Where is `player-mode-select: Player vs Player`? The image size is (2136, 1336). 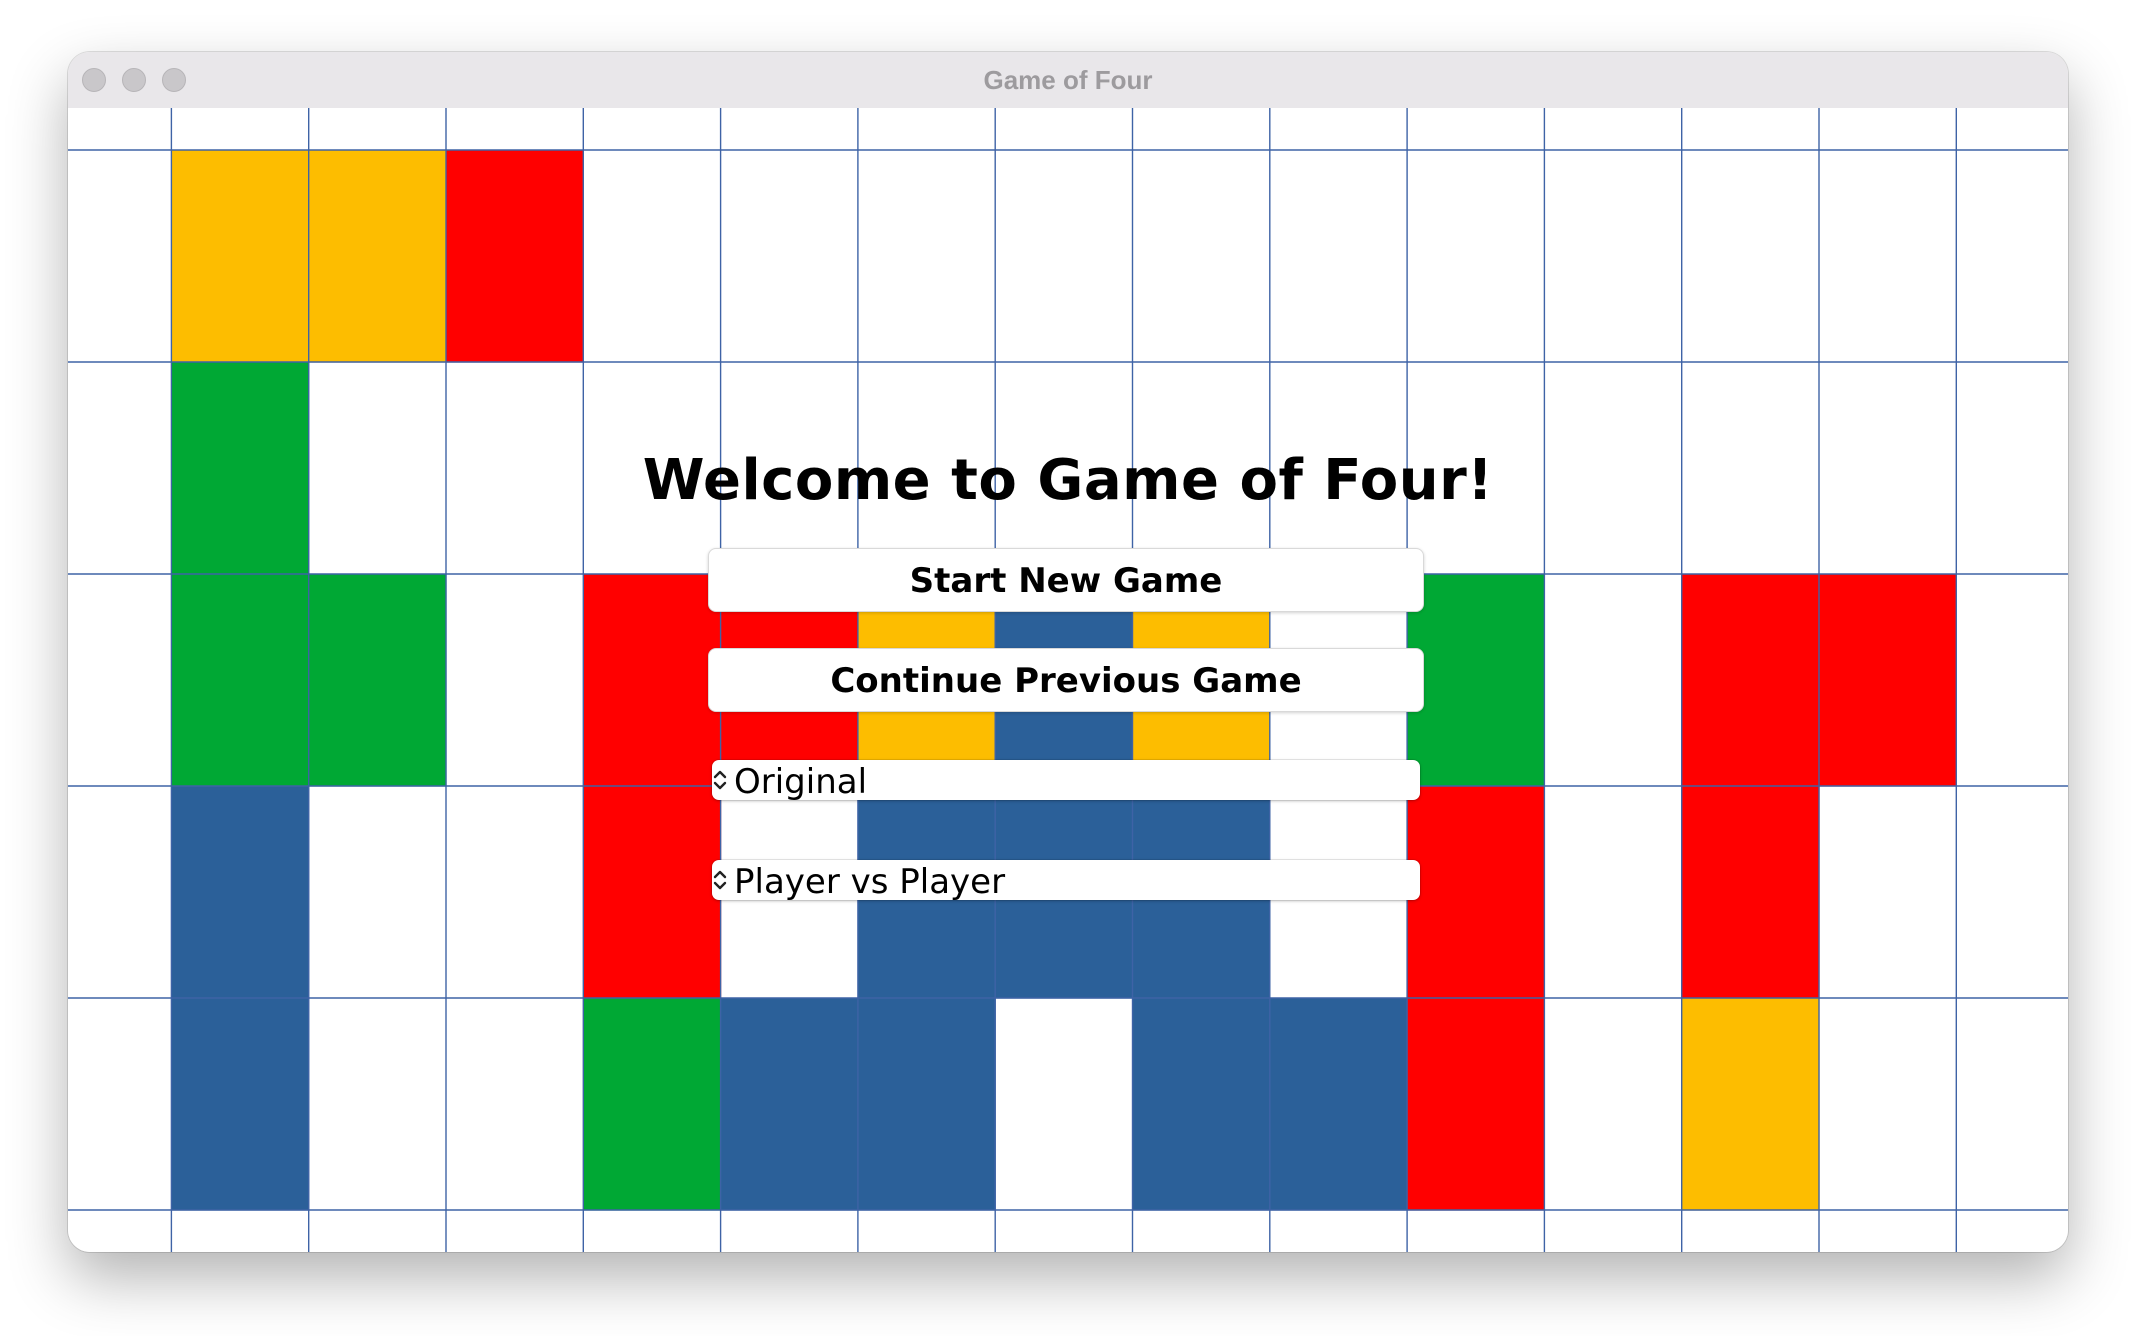 player-mode-select: Player vs Player is located at coordinates (1066, 881).